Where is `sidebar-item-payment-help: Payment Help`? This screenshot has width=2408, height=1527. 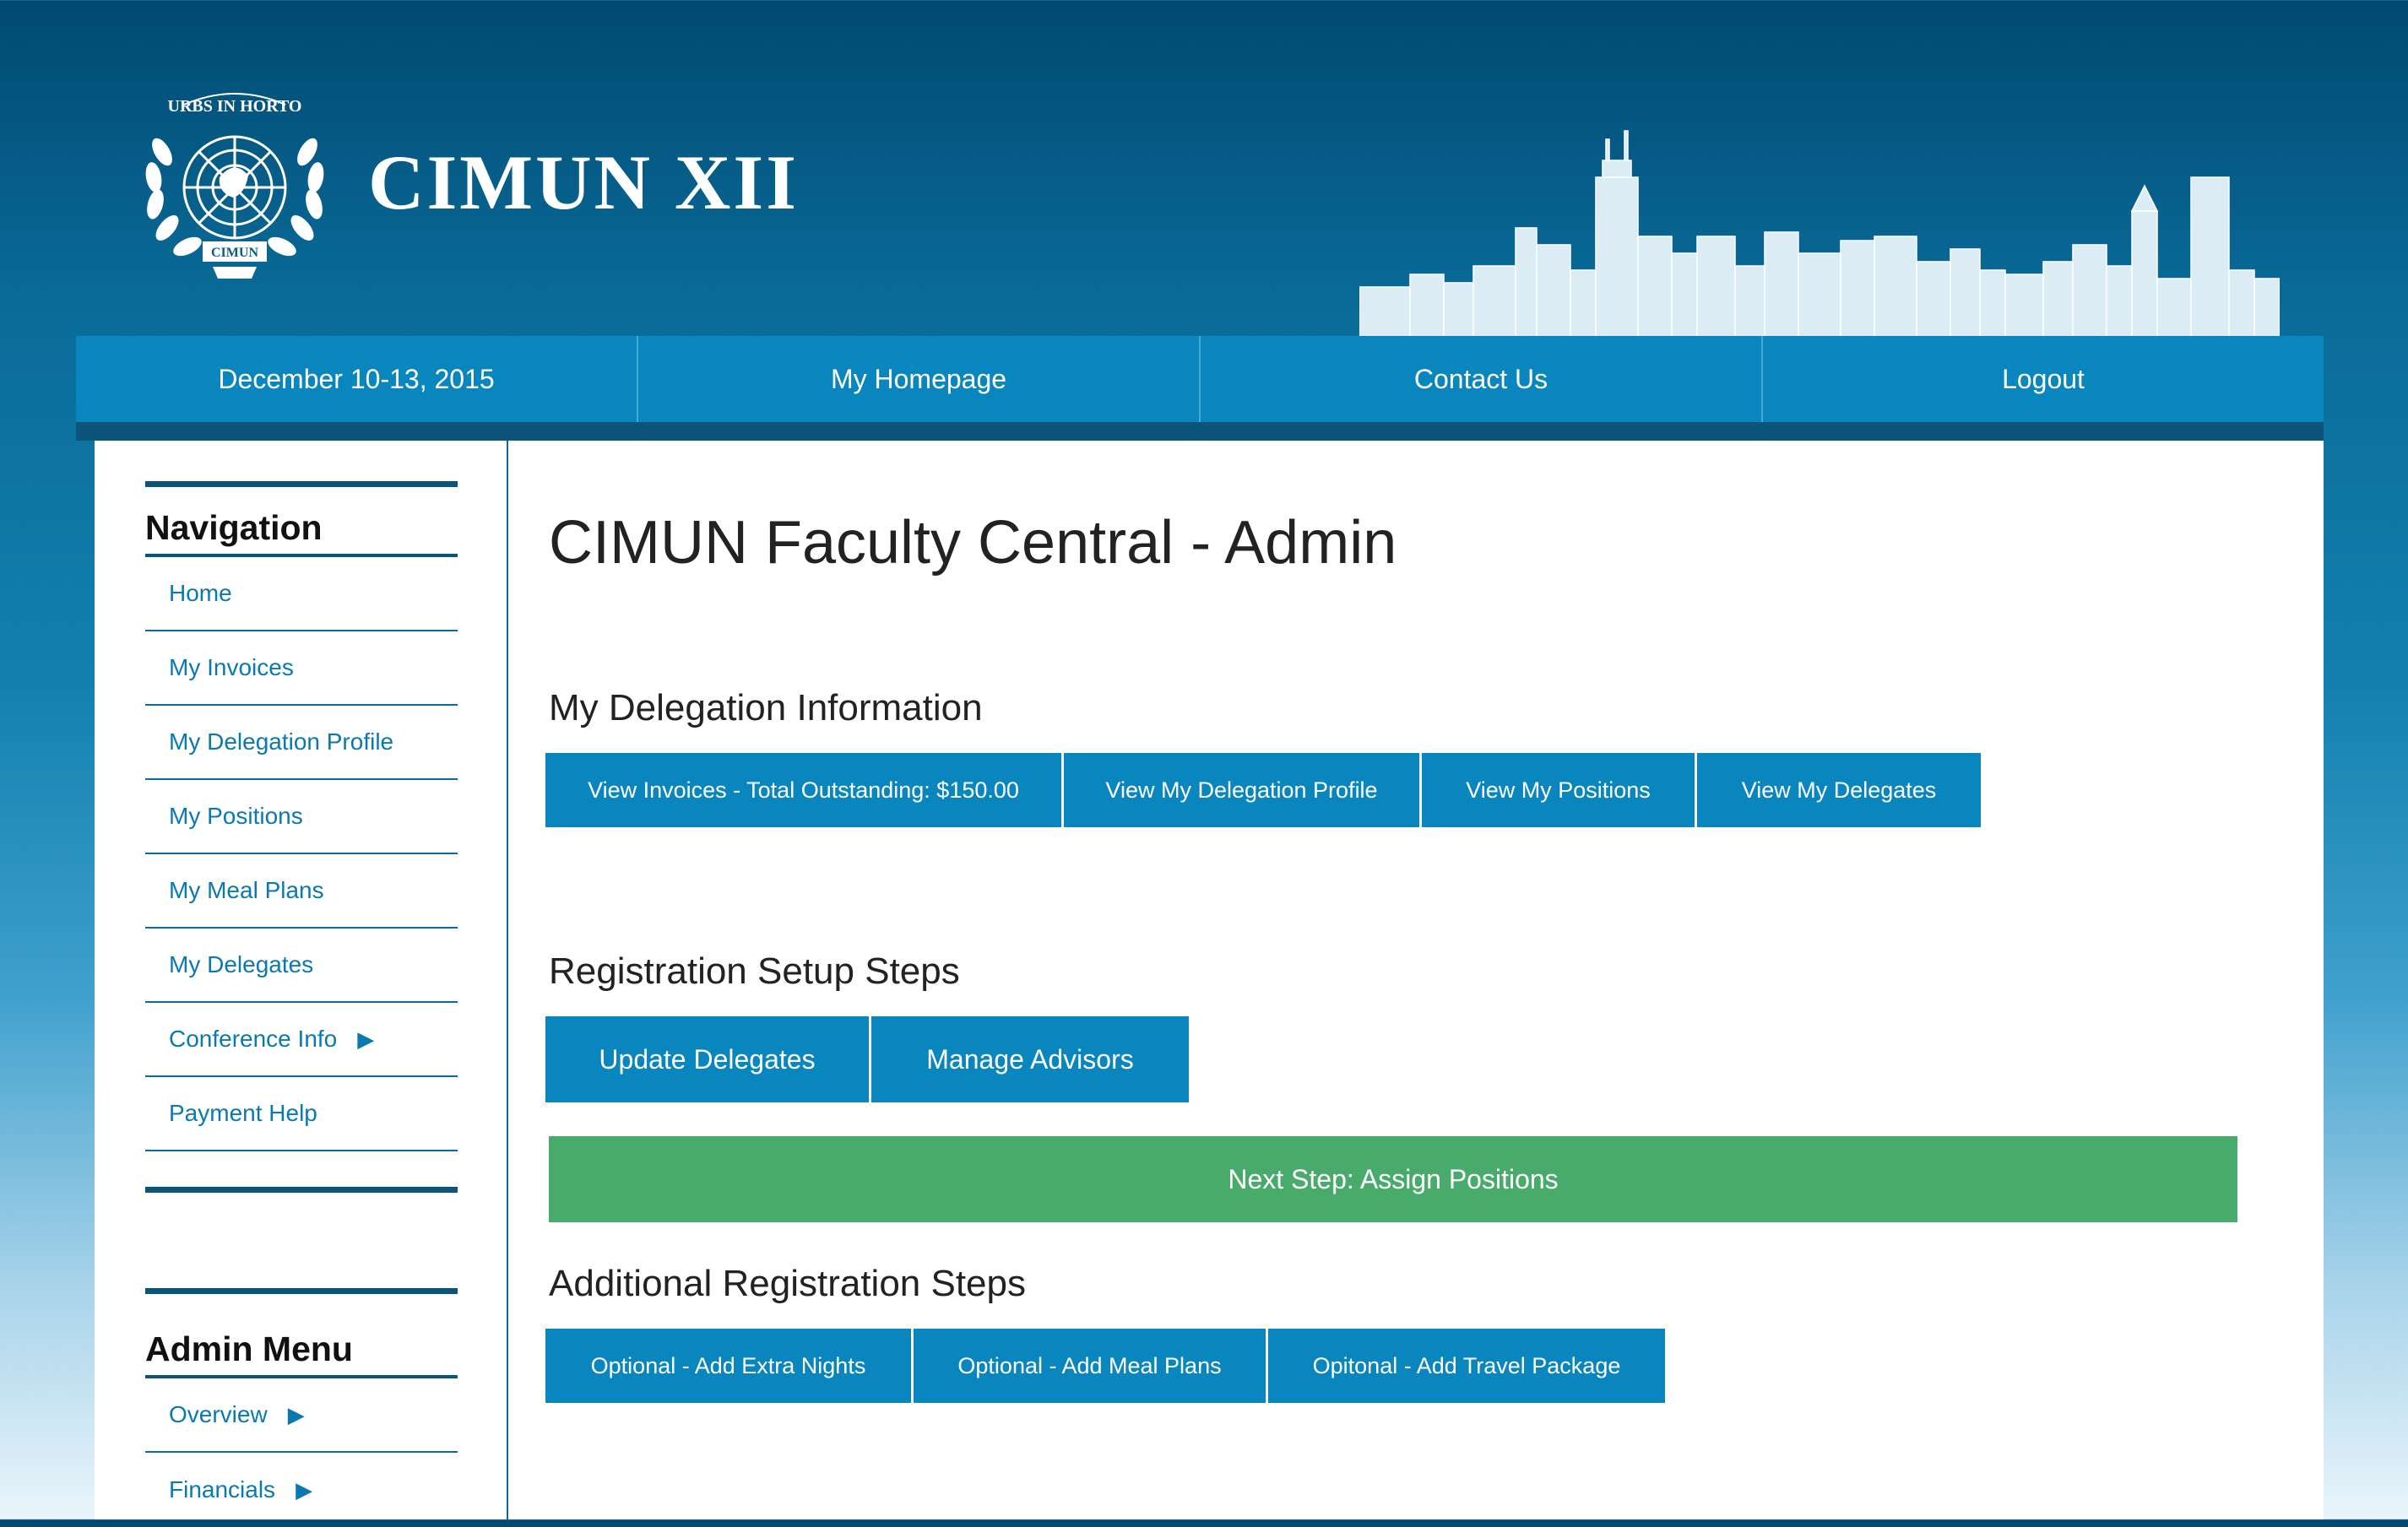
sidebar-item-payment-help: Payment Help is located at coordinates (302, 1114).